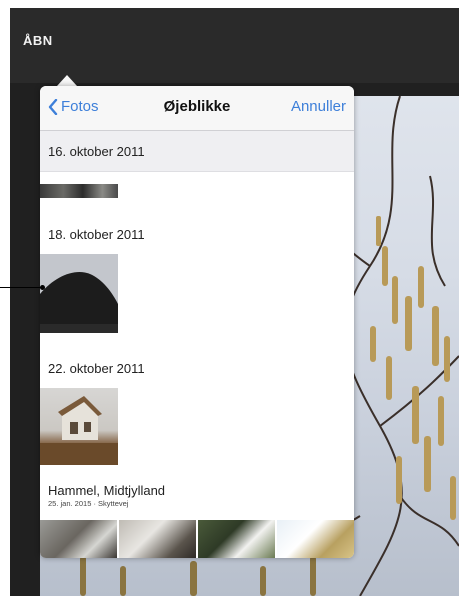 The height and width of the screenshot is (596, 459). Describe the element at coordinates (96, 151) in the screenshot. I see `moment-date: 16. oktober 2011` at that location.